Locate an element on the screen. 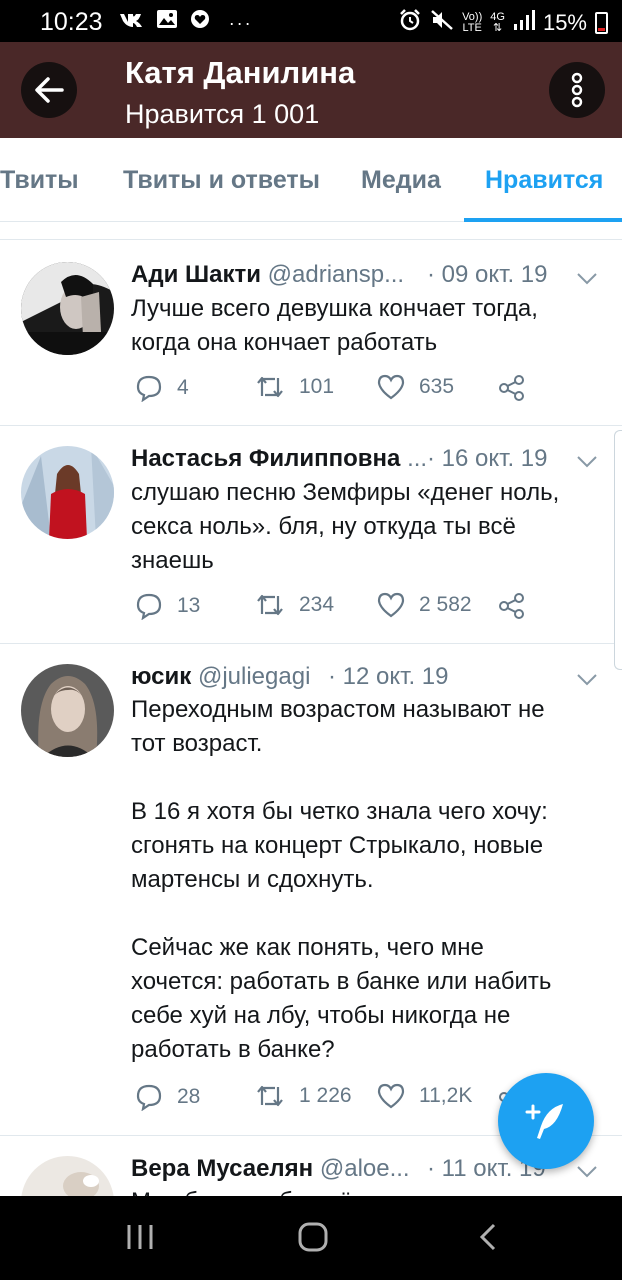 The image size is (622, 1280). network-indicator: 4G ⇅ is located at coordinates (497, 22).